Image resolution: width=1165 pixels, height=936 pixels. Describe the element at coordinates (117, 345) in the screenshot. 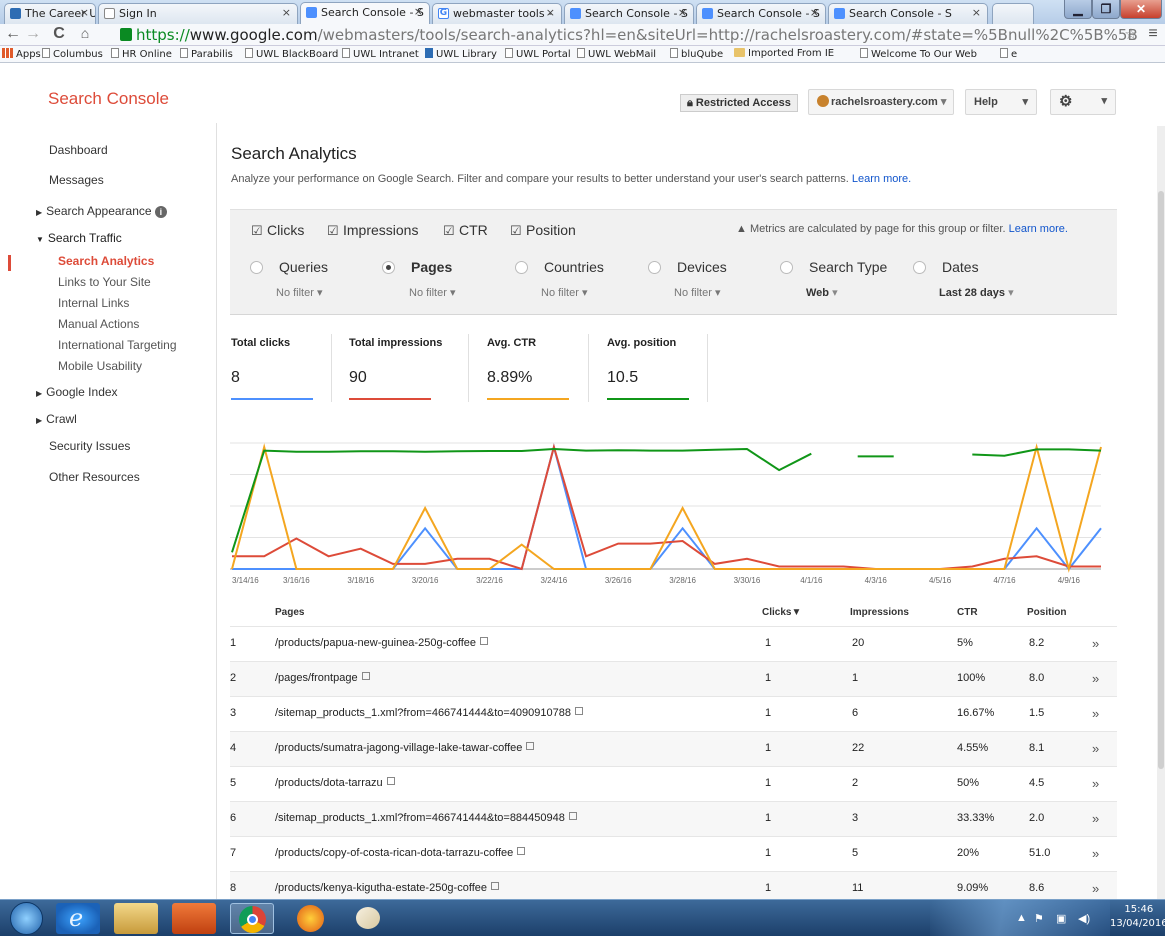

I see `sidebar-item-international-targeting: International Targeting` at that location.